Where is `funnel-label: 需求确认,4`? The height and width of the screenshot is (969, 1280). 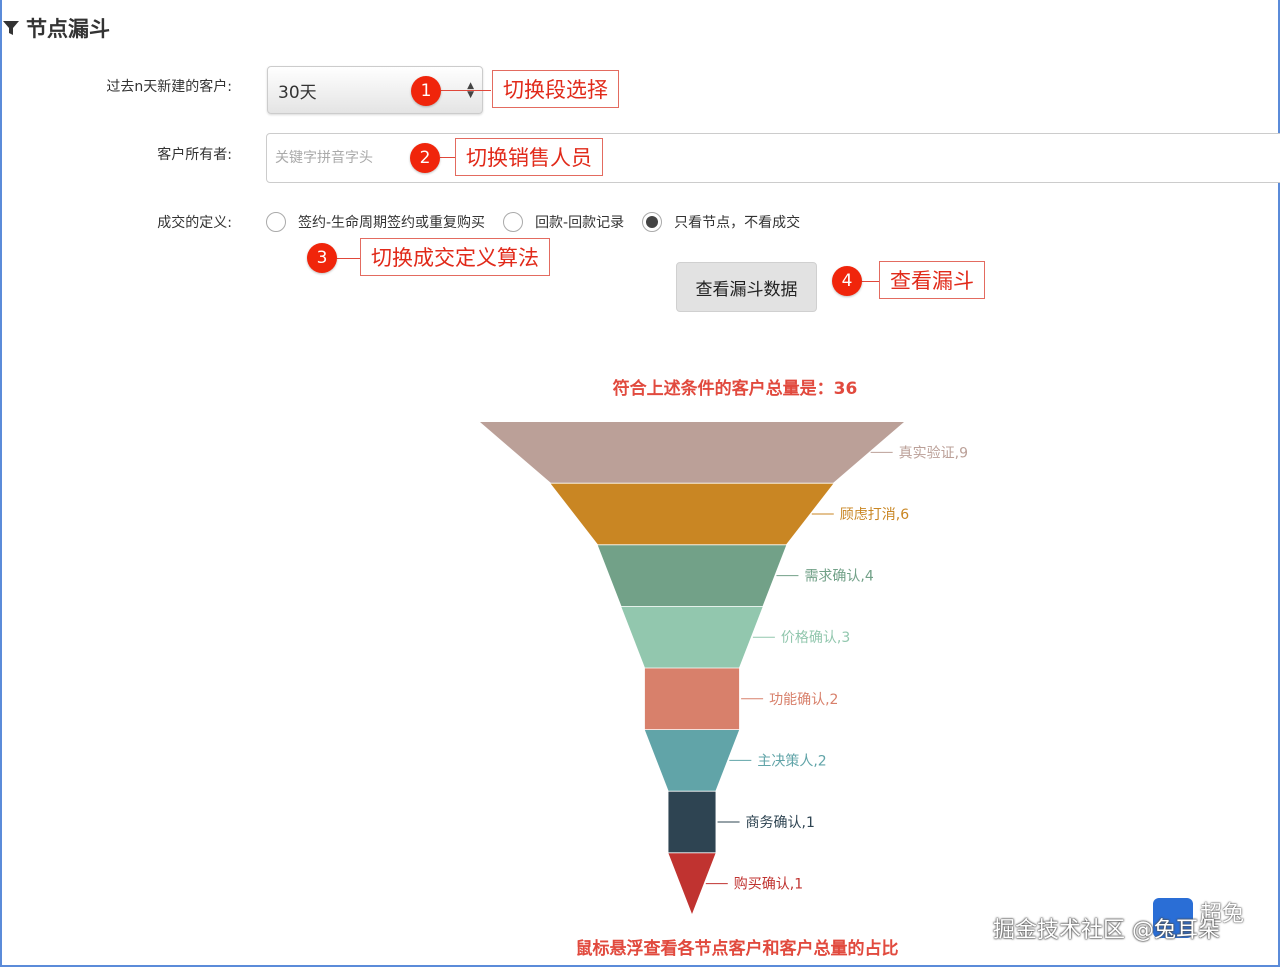
funnel-label: 需求确认,4 is located at coordinates (838, 577).